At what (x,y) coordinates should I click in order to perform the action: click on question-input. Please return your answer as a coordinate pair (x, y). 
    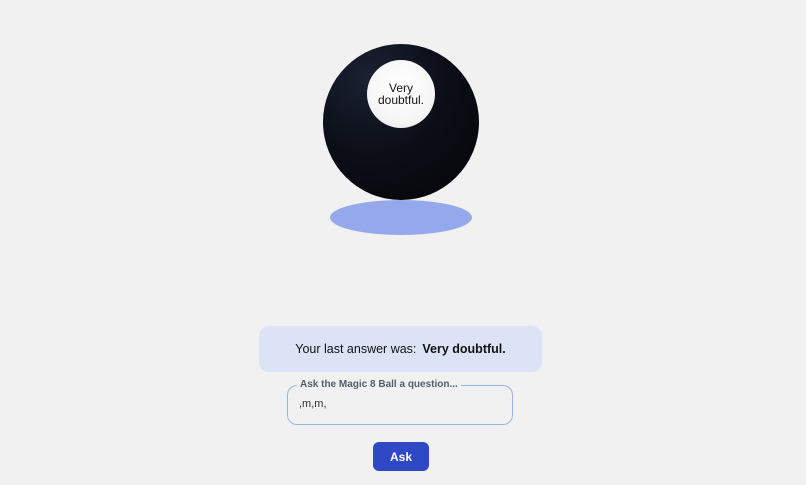
    Looking at the image, I should click on (399, 404).